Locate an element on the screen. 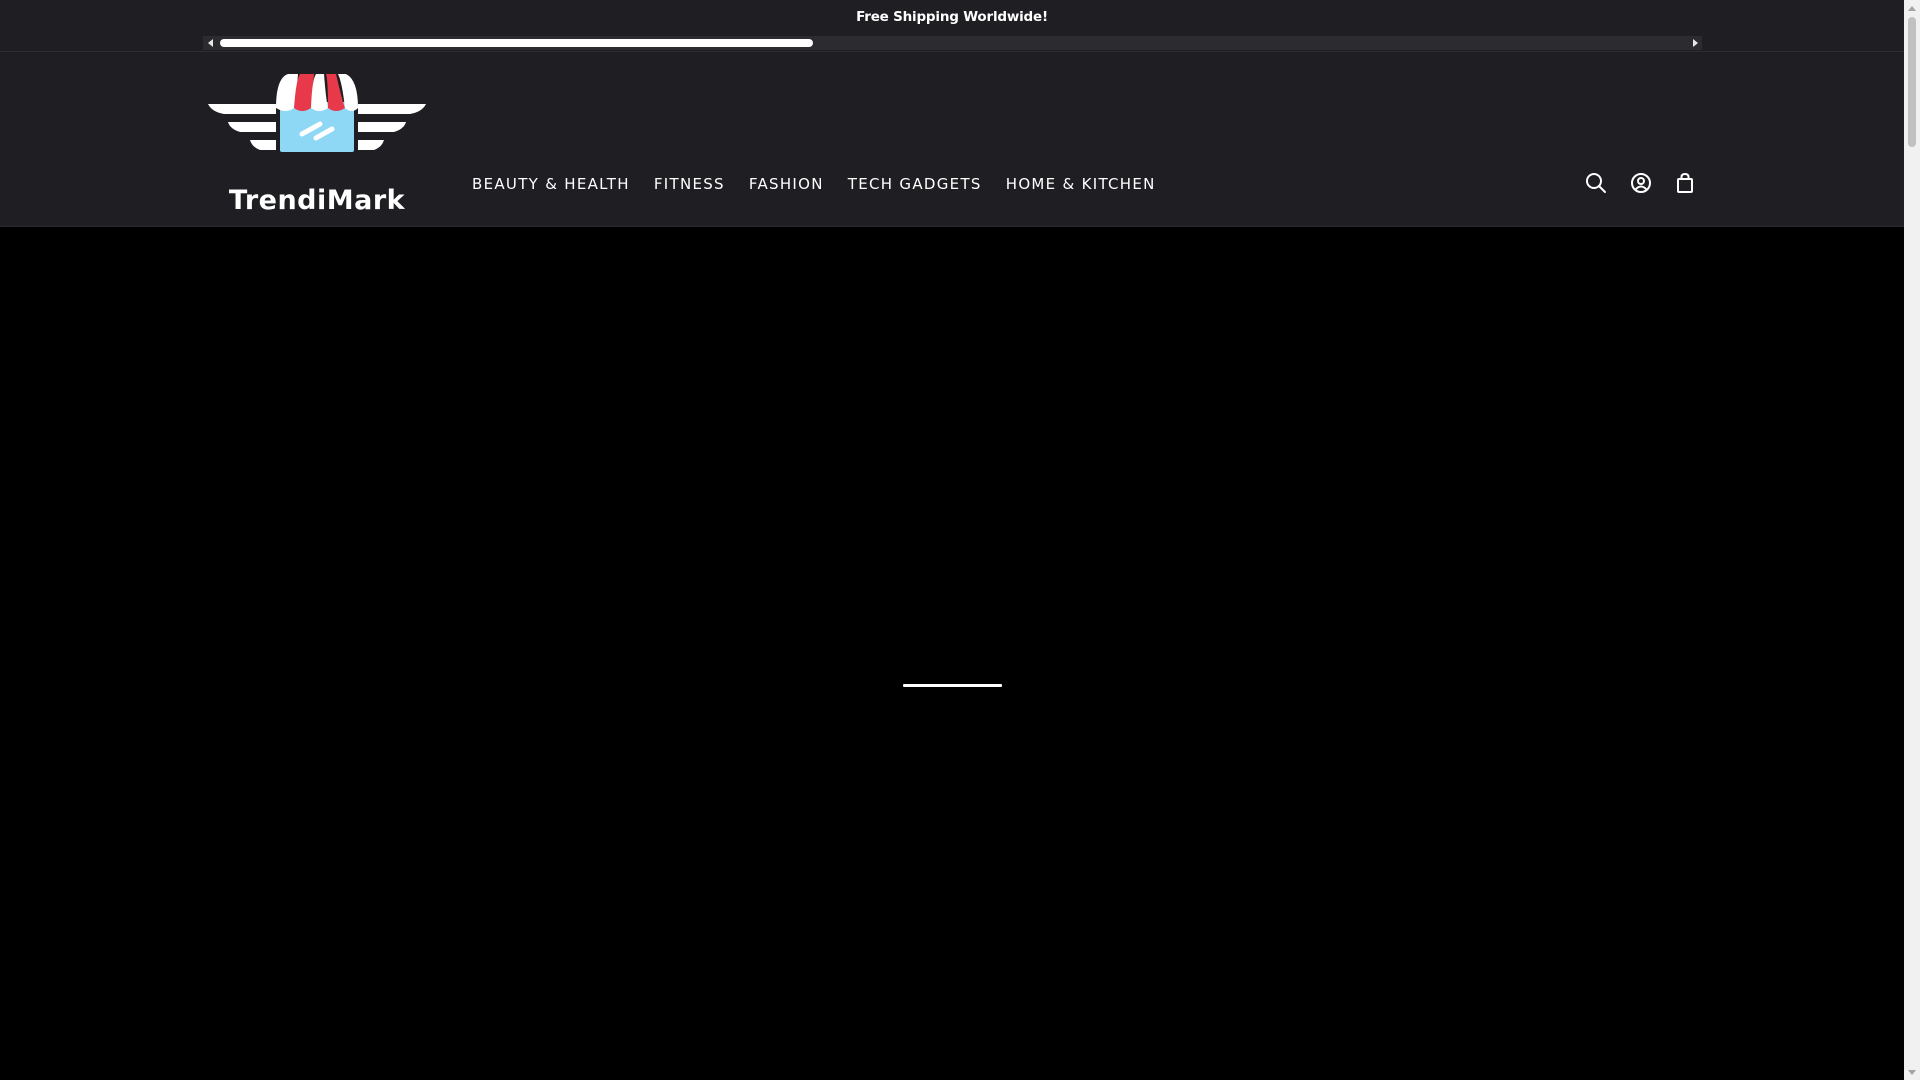 This screenshot has height=1080, width=1920. loading-indicator is located at coordinates (952, 685).